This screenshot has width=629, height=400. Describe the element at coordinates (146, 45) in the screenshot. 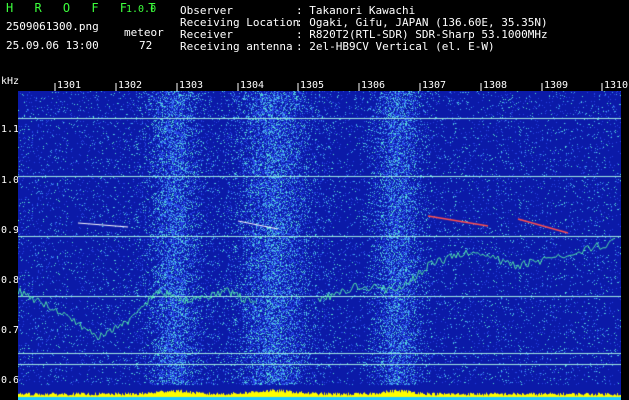

I see `meteor-count: 72` at that location.